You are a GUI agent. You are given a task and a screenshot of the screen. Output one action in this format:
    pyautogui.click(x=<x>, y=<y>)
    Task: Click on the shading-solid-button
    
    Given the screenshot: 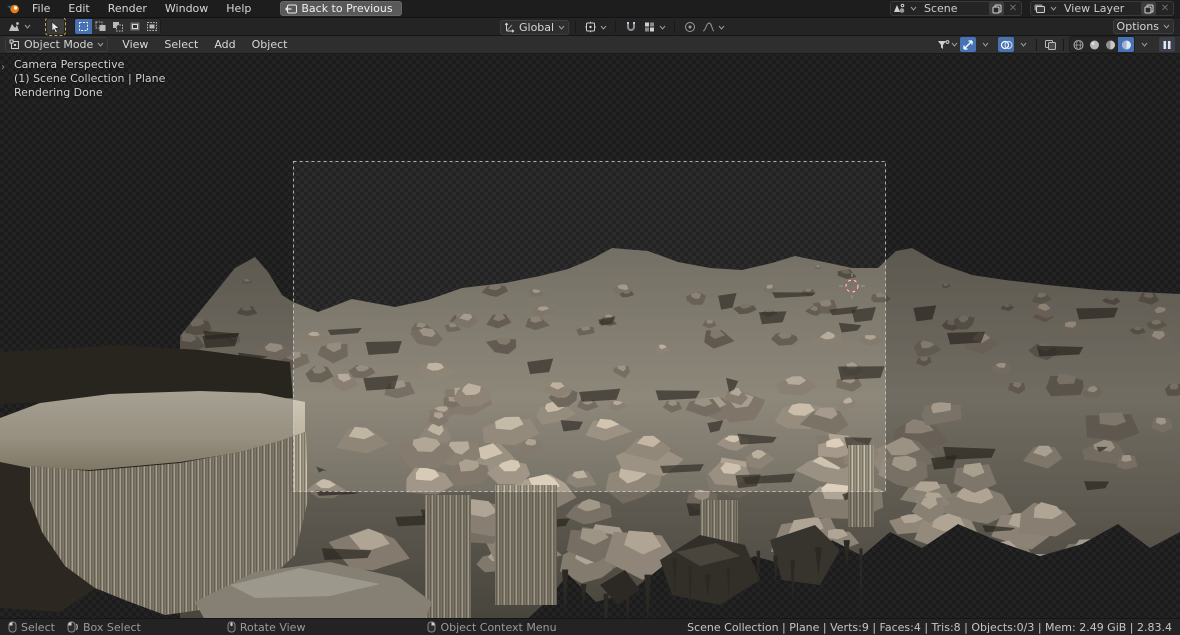 What is the action you would take?
    pyautogui.click(x=1094, y=44)
    